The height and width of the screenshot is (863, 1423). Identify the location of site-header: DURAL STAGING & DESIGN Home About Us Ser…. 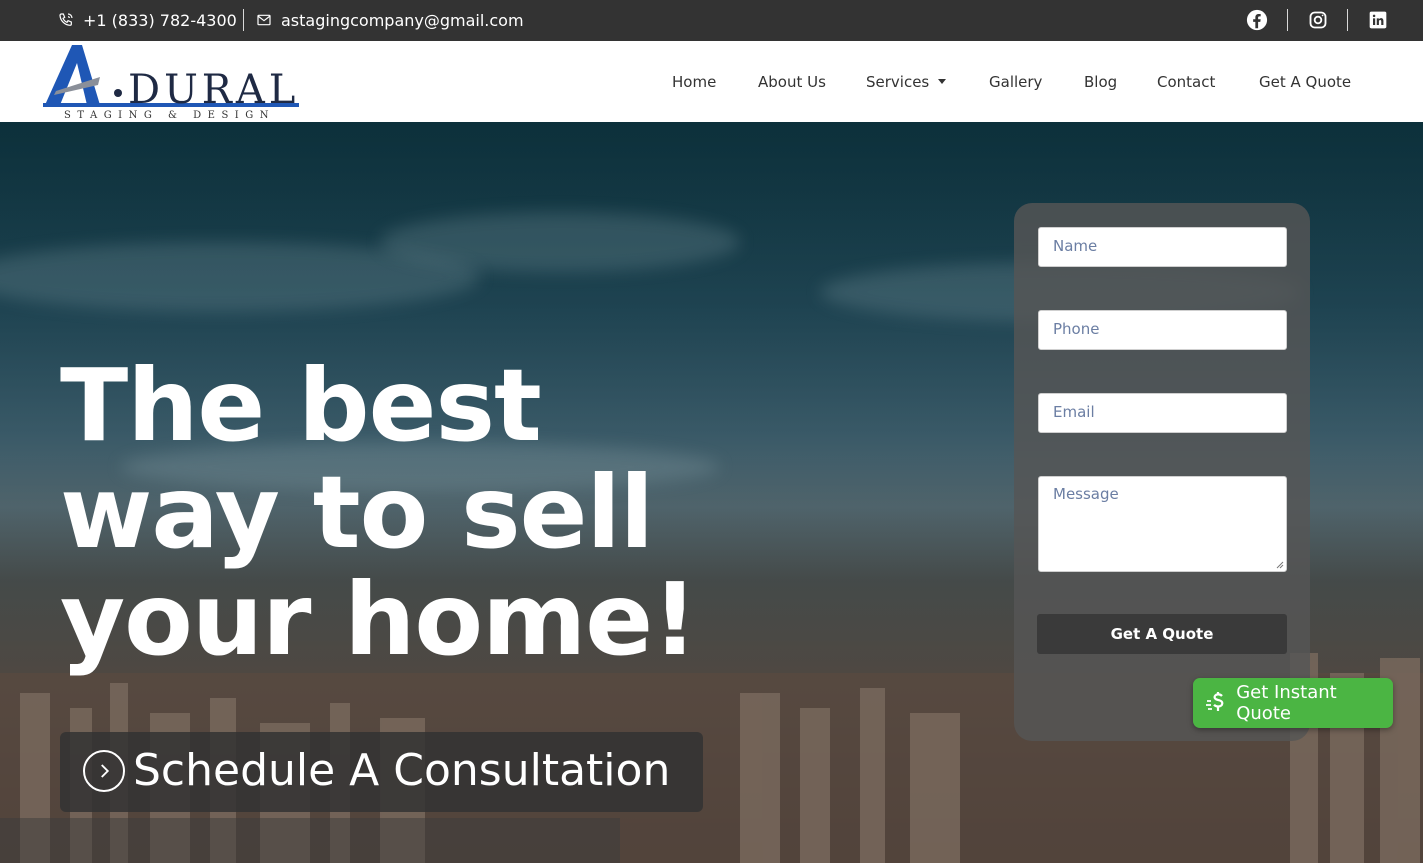
(711, 81).